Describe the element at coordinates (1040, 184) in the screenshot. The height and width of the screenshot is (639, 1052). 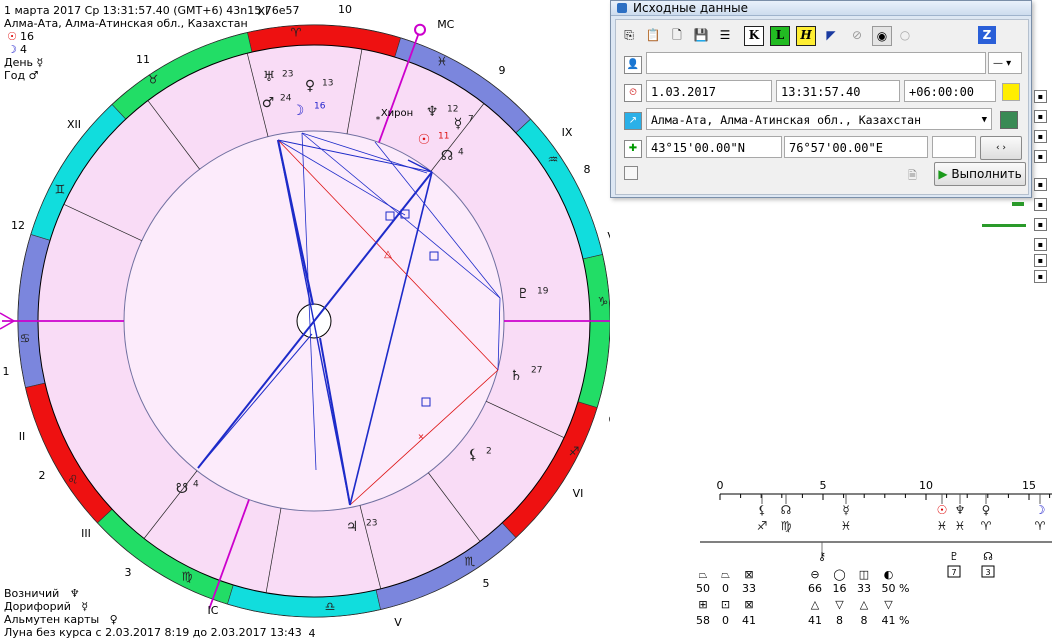
I see `side-icon-5: ▪` at that location.